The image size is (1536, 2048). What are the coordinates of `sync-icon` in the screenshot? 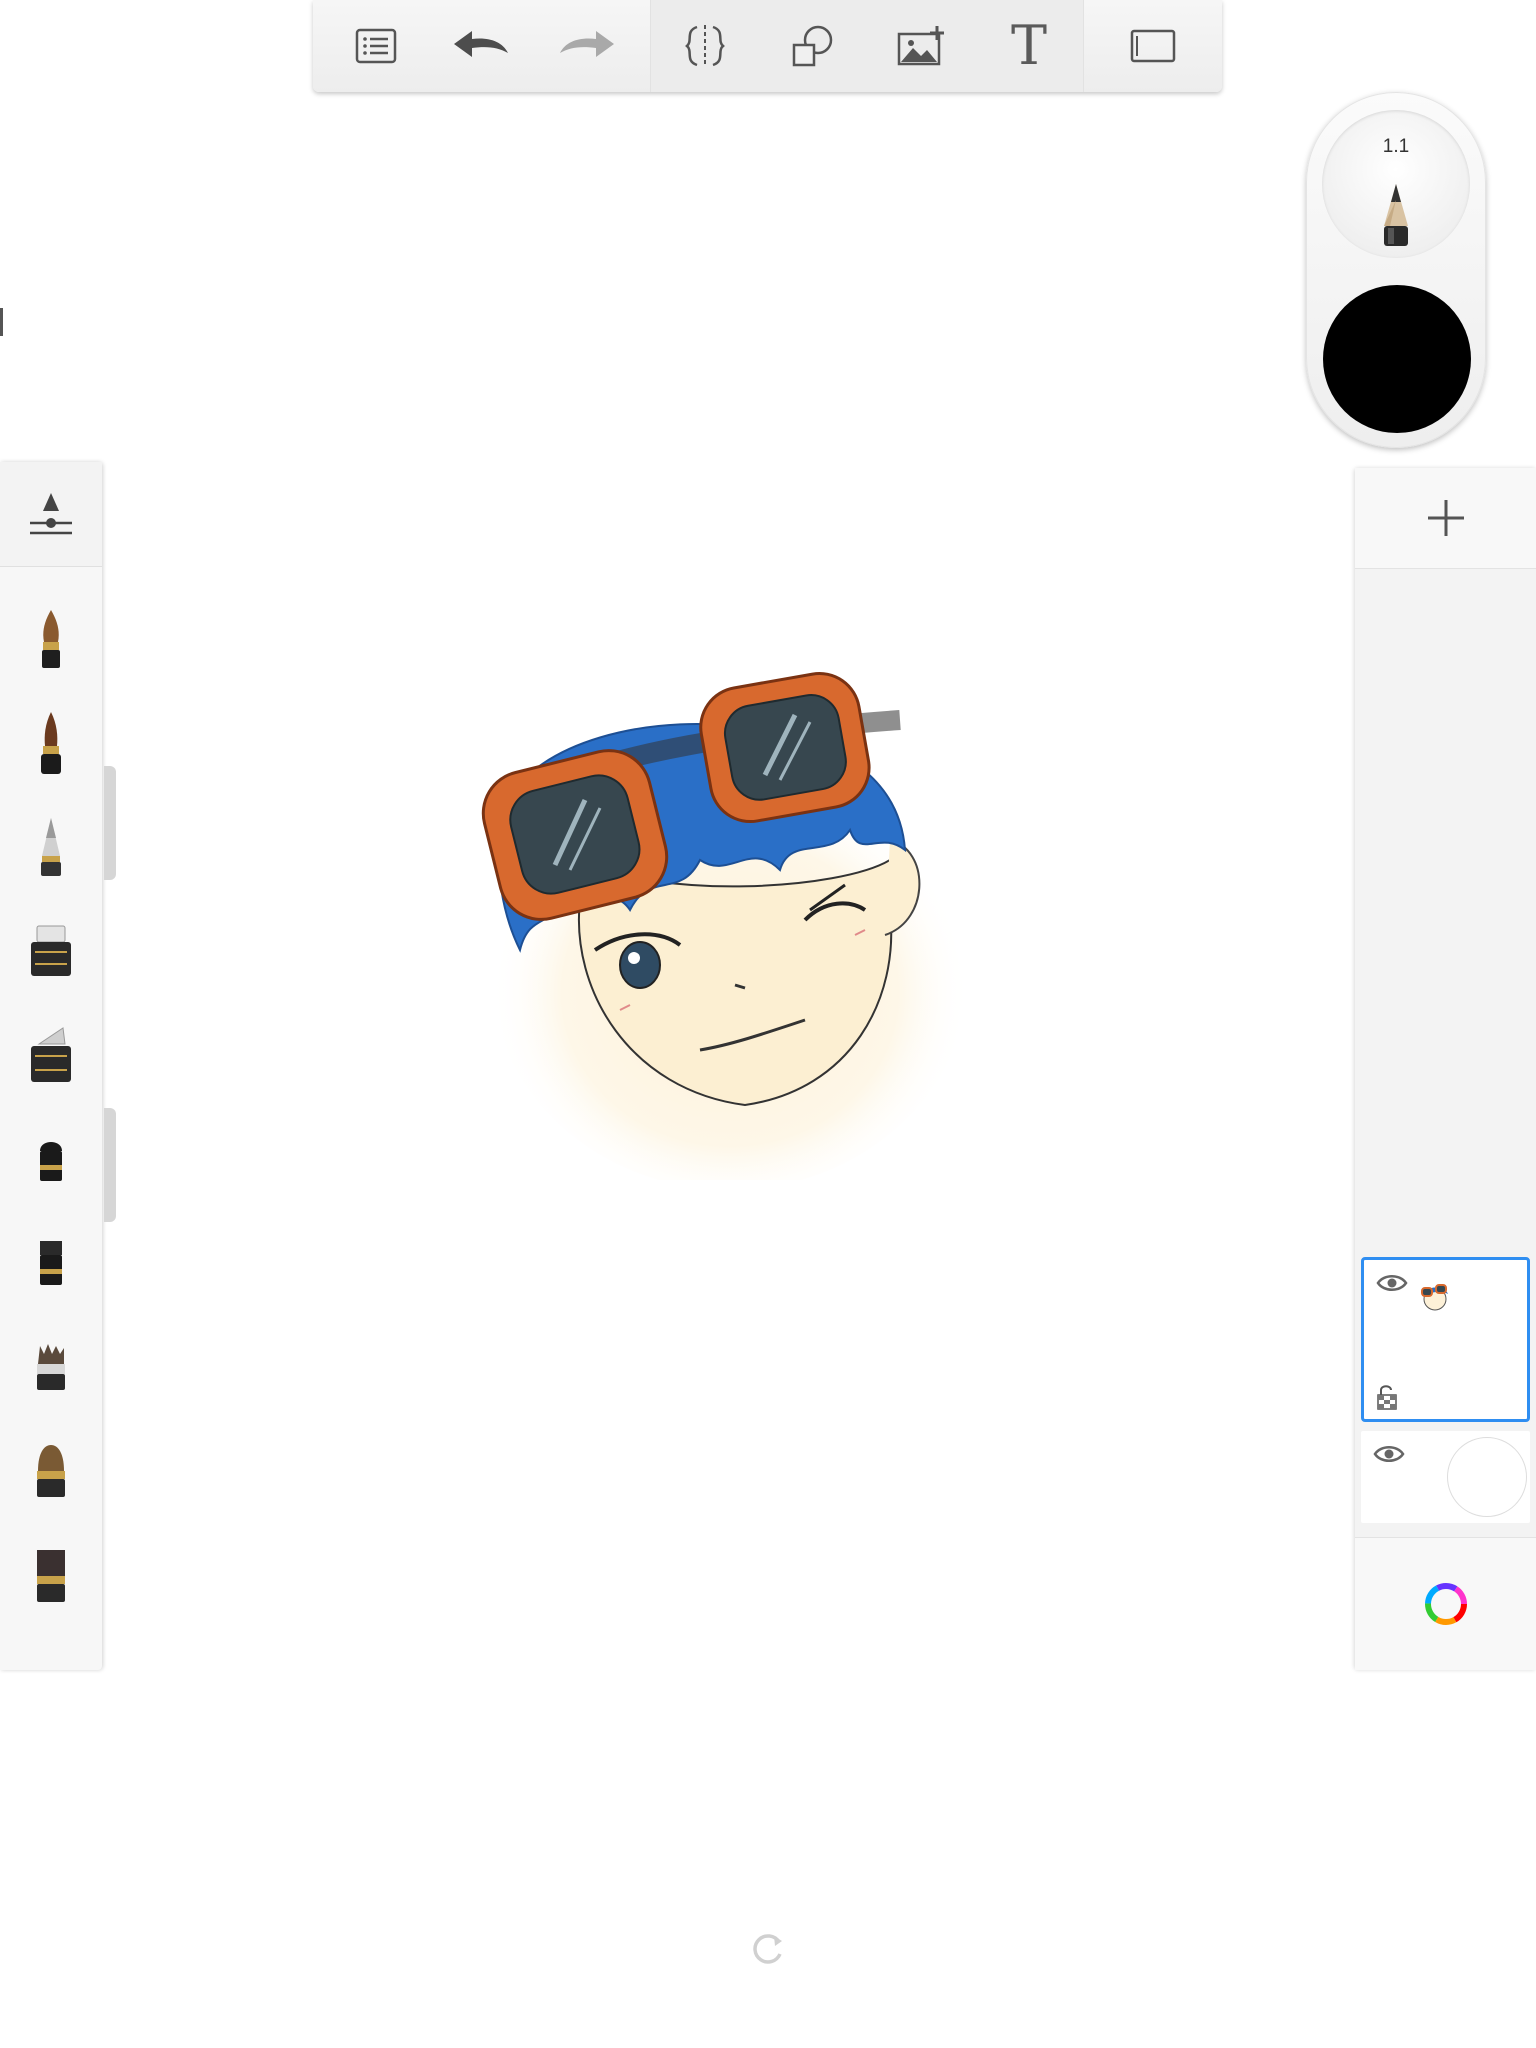 It's located at (767, 1949).